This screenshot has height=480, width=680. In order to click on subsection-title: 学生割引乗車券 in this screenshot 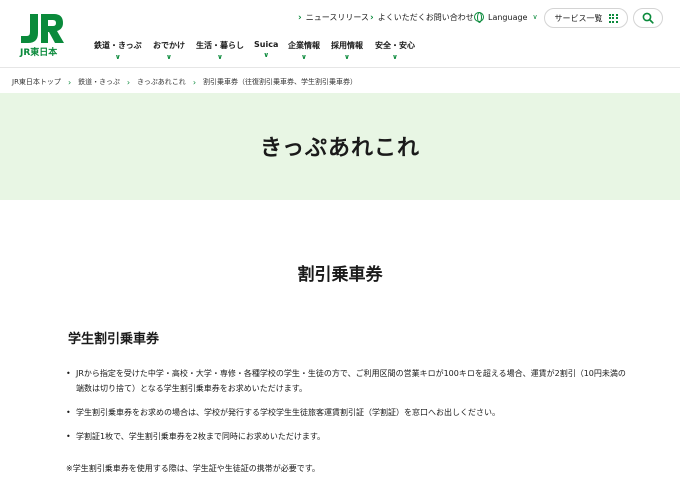, I will do `click(114, 339)`.